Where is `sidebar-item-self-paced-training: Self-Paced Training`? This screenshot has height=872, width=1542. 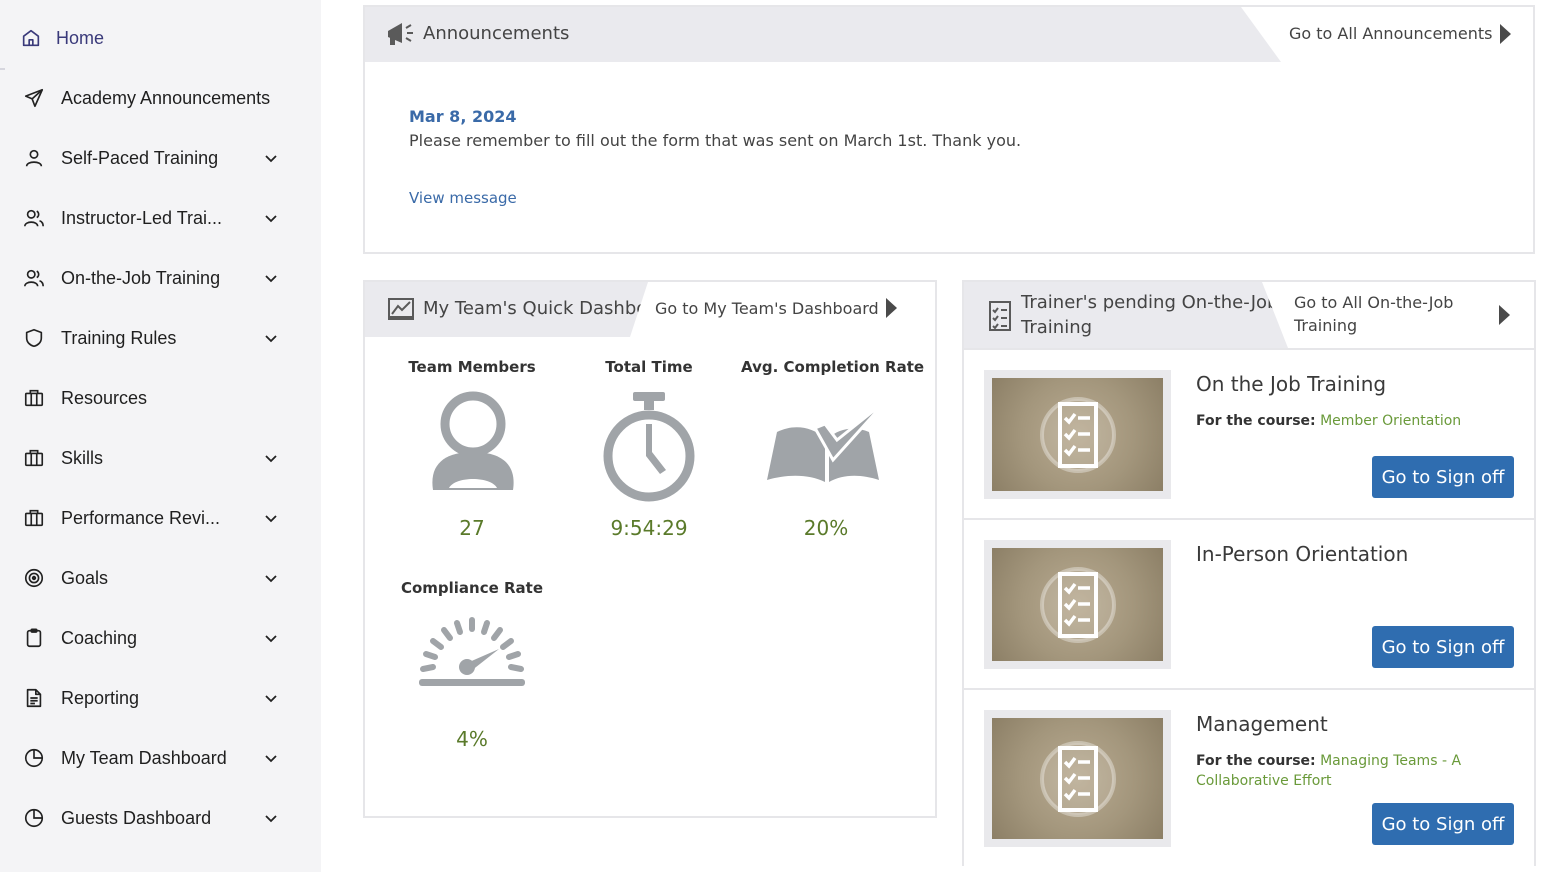 sidebar-item-self-paced-training: Self-Paced Training is located at coordinates (160, 158).